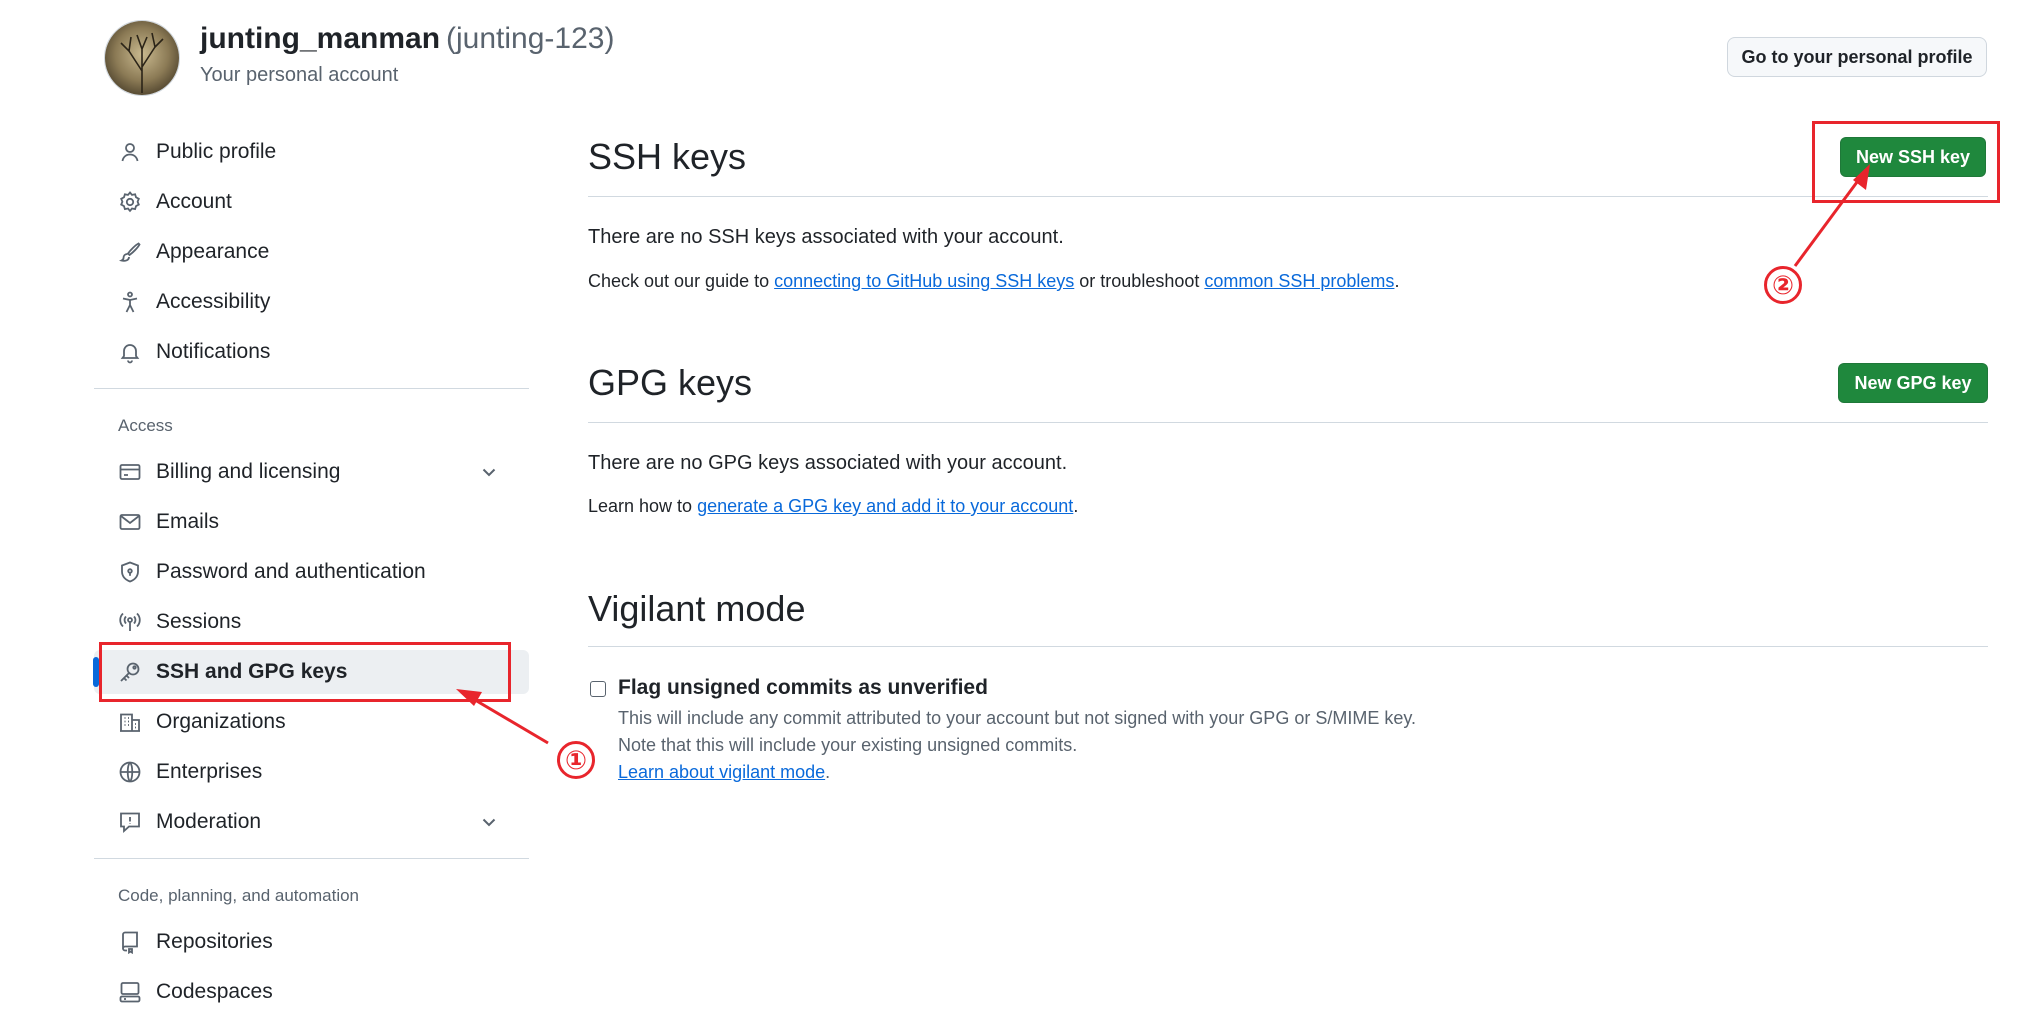  What do you see at coordinates (576, 760) in the screenshot?
I see `annotation-step-1: ①` at bounding box center [576, 760].